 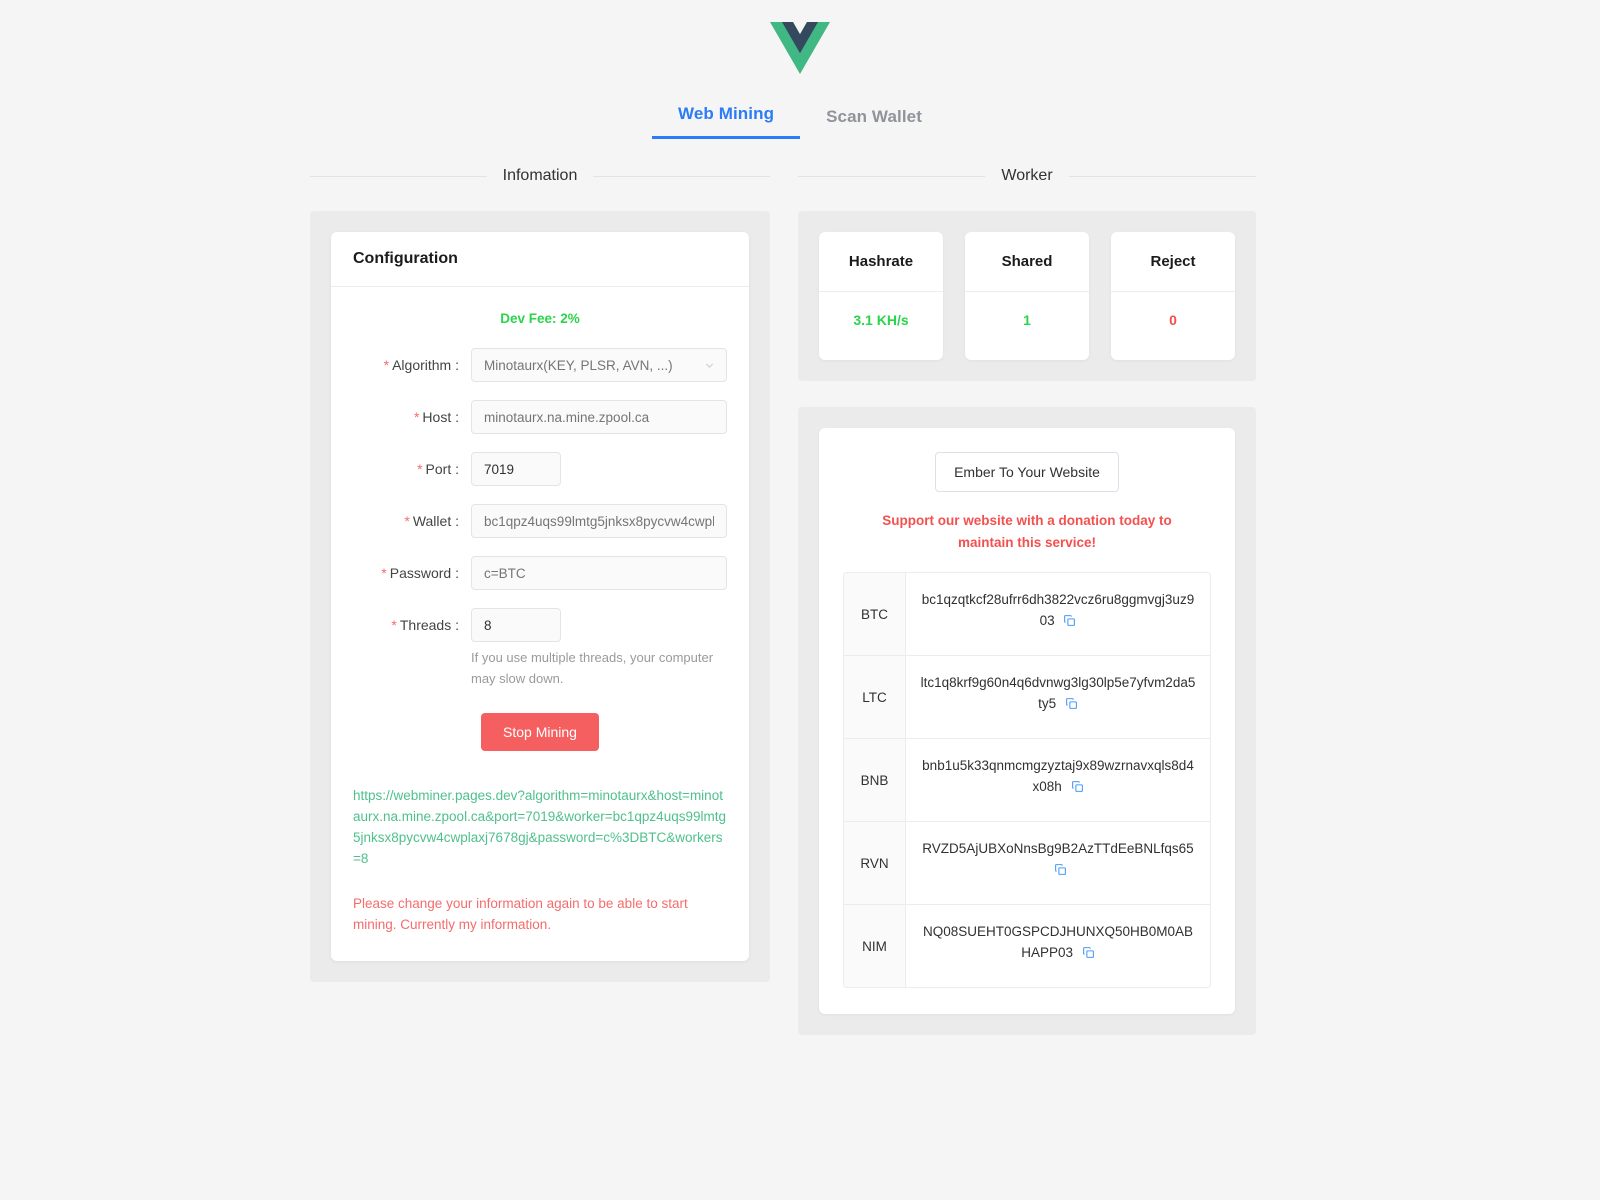 I want to click on ember-to-website-button: Ember To Your Website, so click(x=1027, y=472).